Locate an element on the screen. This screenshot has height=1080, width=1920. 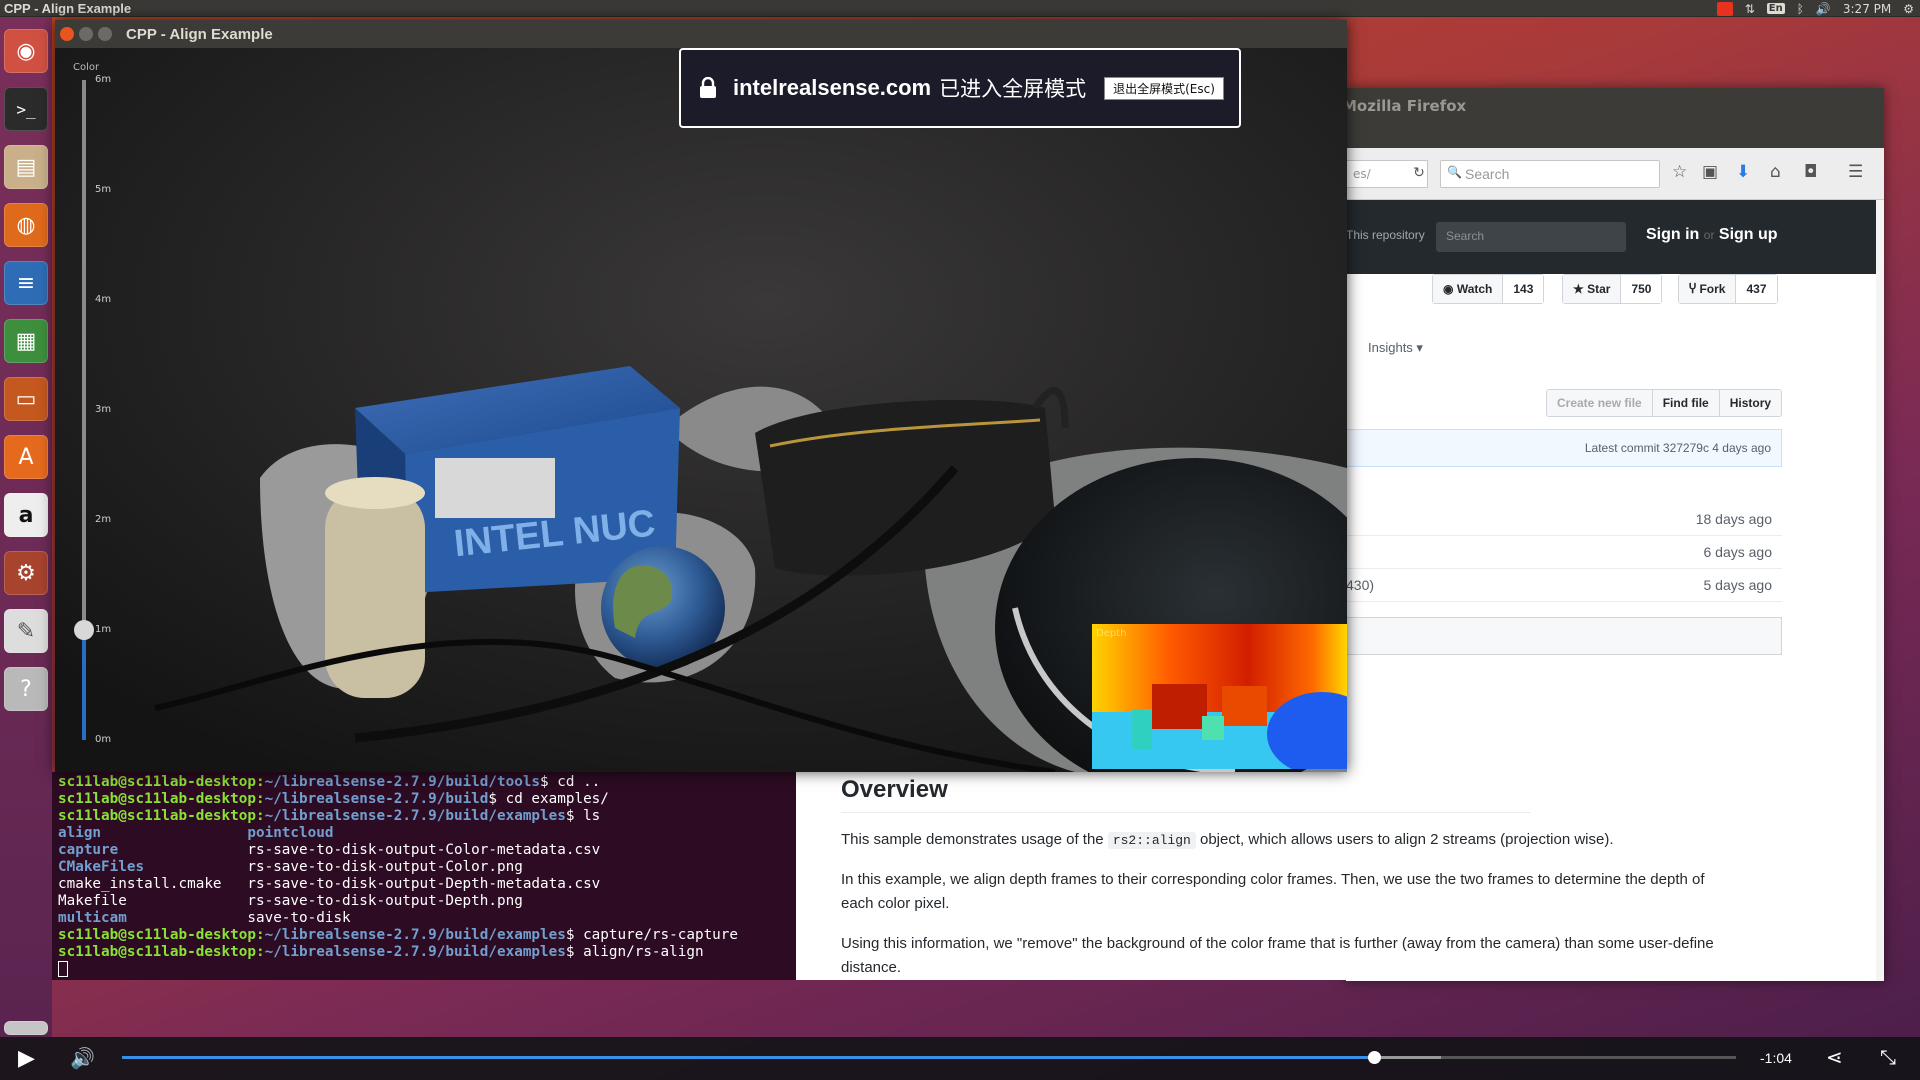
firefox-icon: ◍ is located at coordinates (26, 225).